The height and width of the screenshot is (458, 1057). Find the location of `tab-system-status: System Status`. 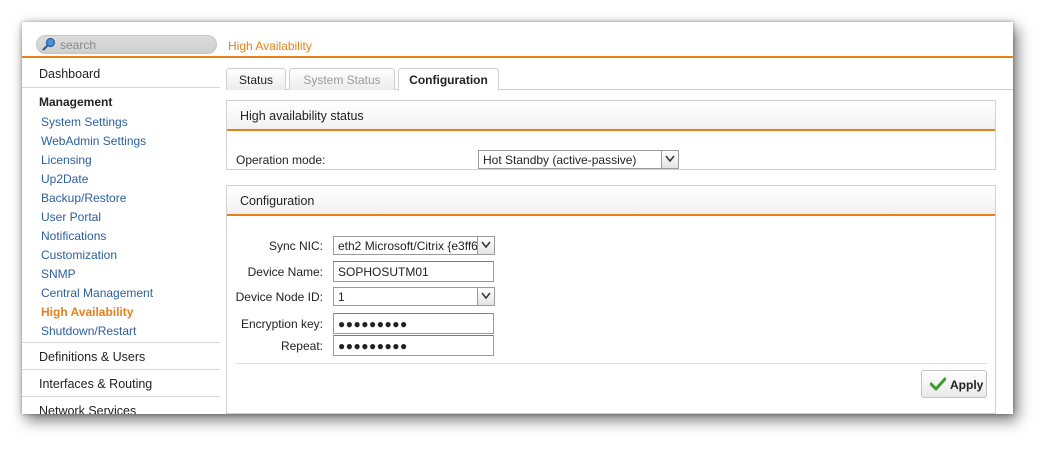

tab-system-status: System Status is located at coordinates (342, 79).